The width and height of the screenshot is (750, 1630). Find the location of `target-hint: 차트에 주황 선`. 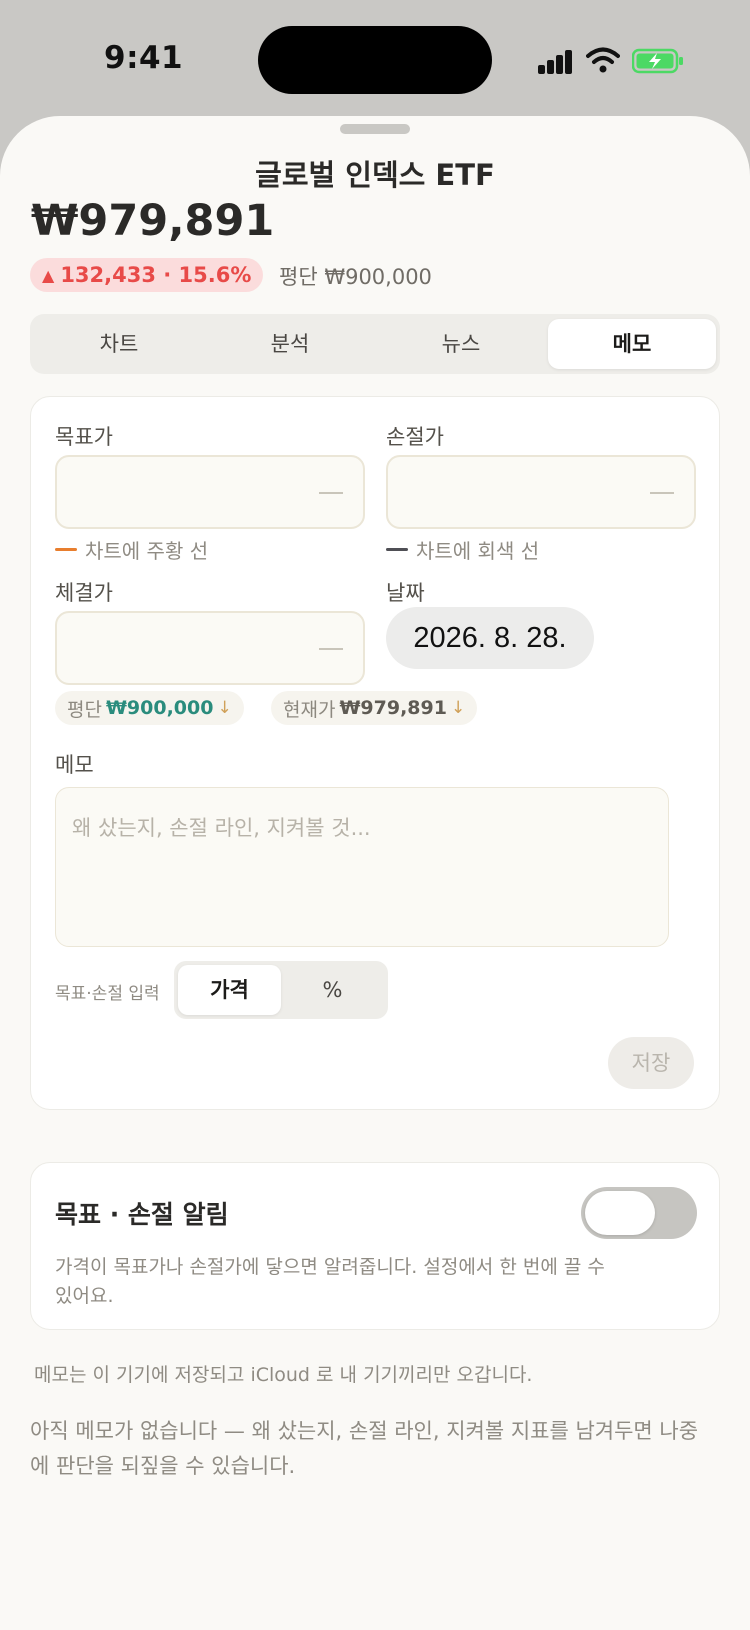

target-hint: 차트에 주황 선 is located at coordinates (131, 549).